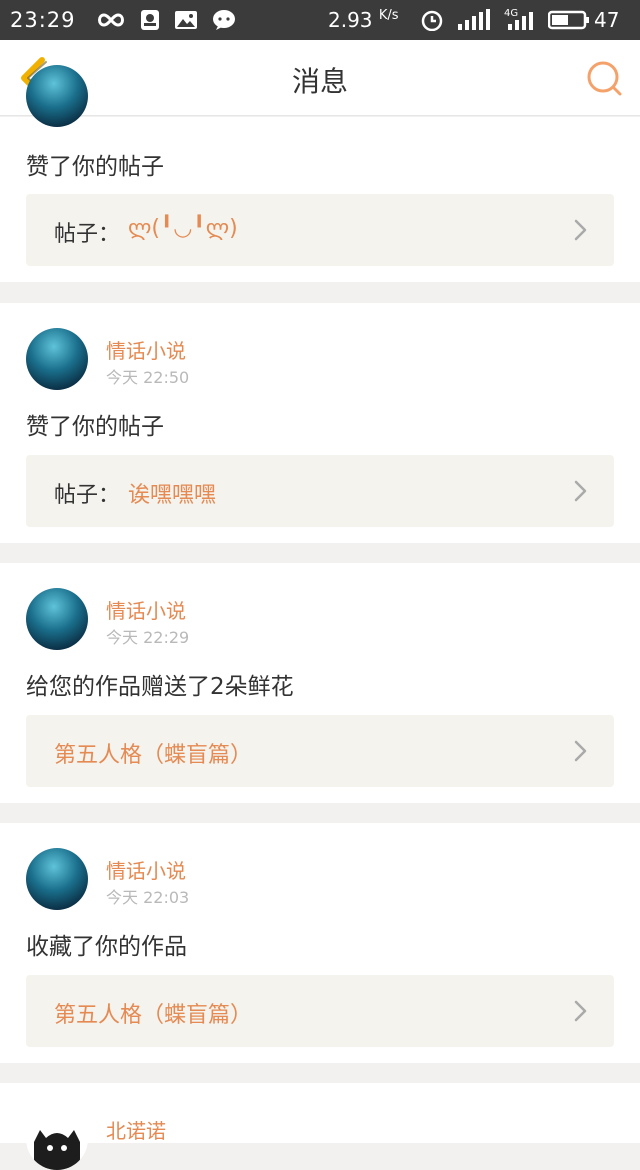 This screenshot has height=1170, width=640. I want to click on timestamp: 今天 22:03, so click(148, 897).